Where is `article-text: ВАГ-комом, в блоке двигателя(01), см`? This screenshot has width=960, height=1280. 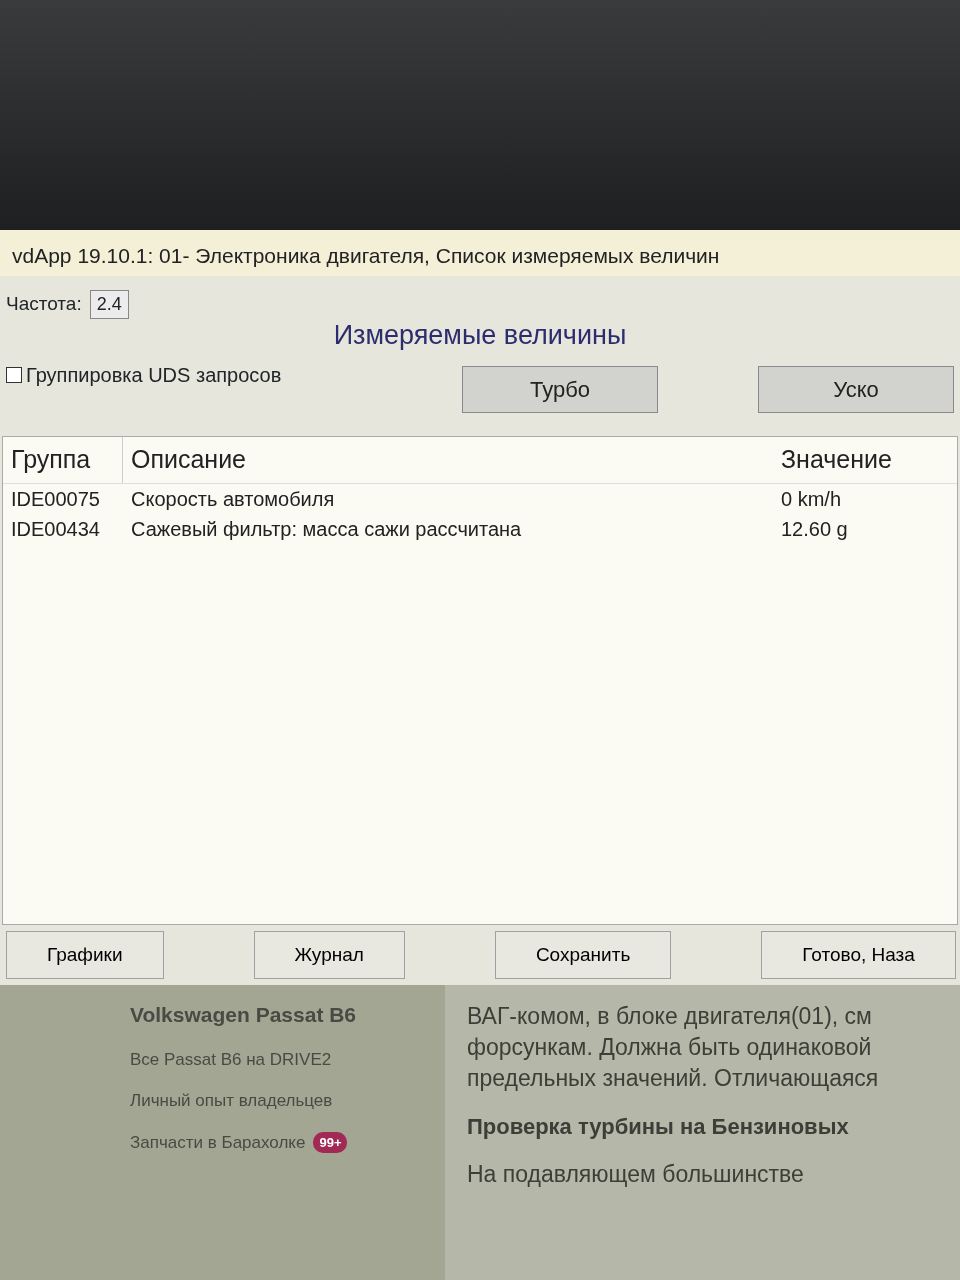 article-text: ВАГ-комом, в блоке двигателя(01), см is located at coordinates (670, 1016).